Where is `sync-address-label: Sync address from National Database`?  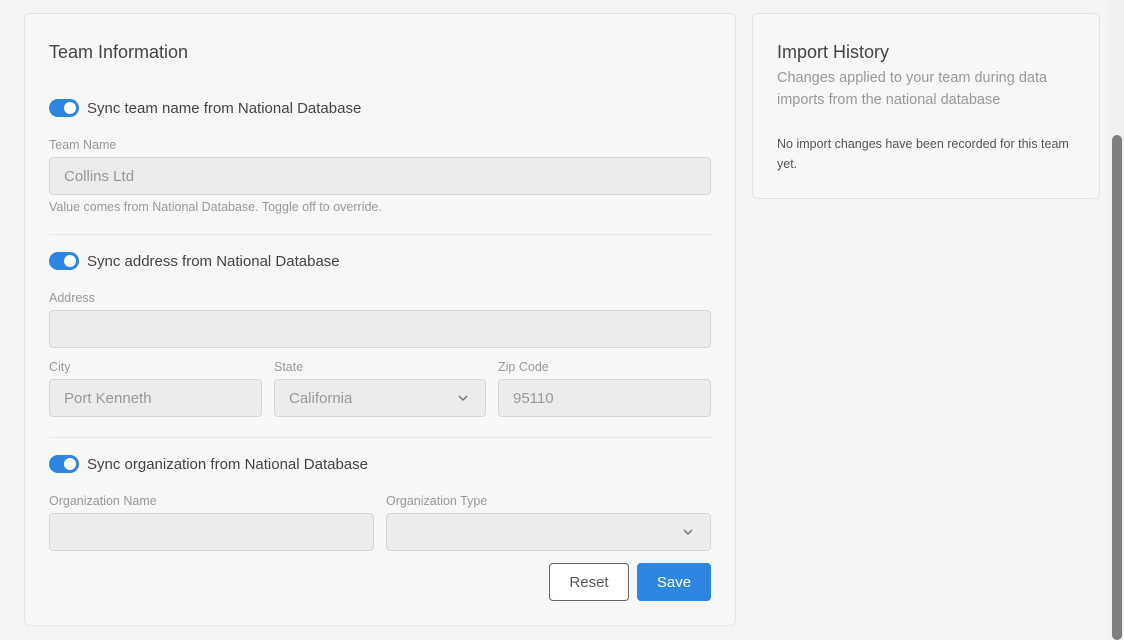 sync-address-label: Sync address from National Database is located at coordinates (213, 261).